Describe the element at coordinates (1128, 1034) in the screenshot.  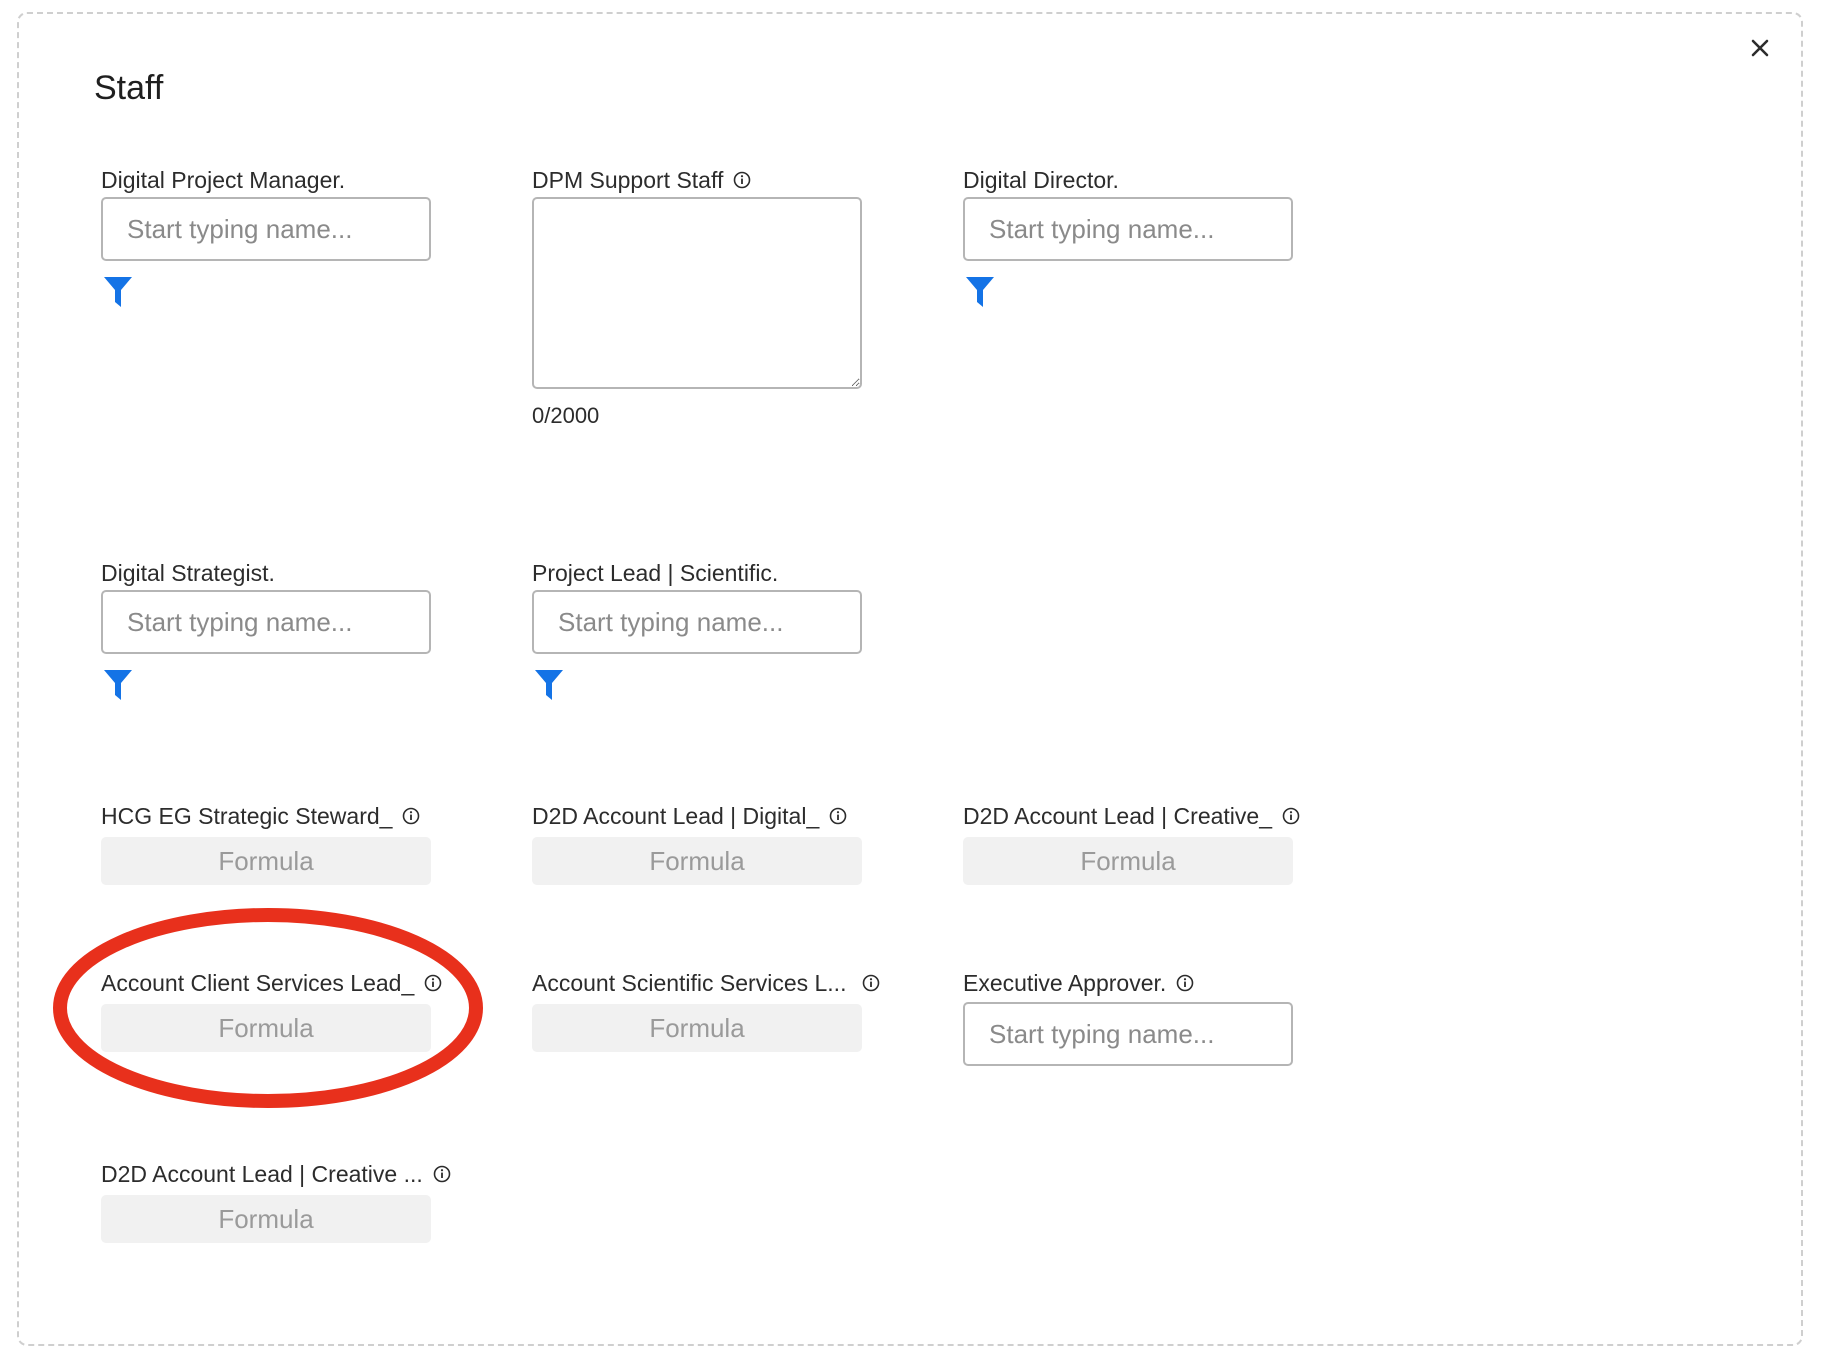
I see `executive-approver-input` at that location.